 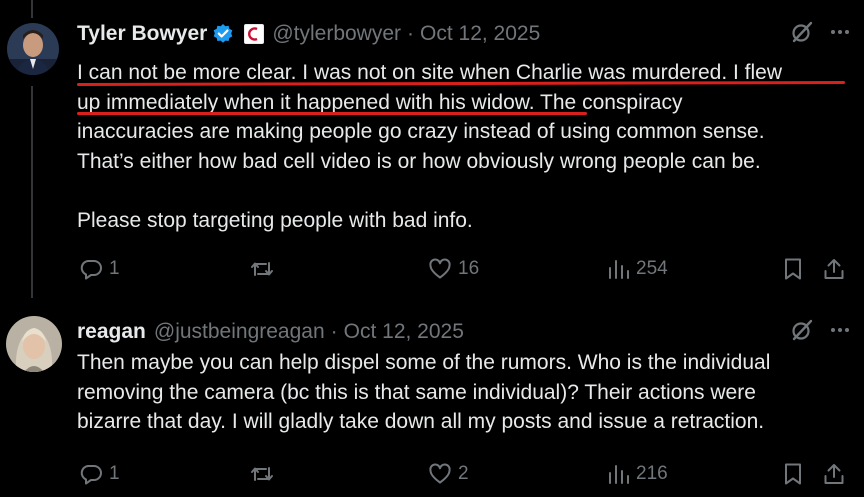 What do you see at coordinates (239, 332) in the screenshot?
I see `author-handle: @justbeingreagan` at bounding box center [239, 332].